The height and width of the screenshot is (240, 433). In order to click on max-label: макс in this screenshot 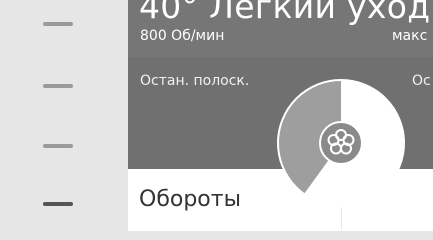, I will do `click(410, 36)`.